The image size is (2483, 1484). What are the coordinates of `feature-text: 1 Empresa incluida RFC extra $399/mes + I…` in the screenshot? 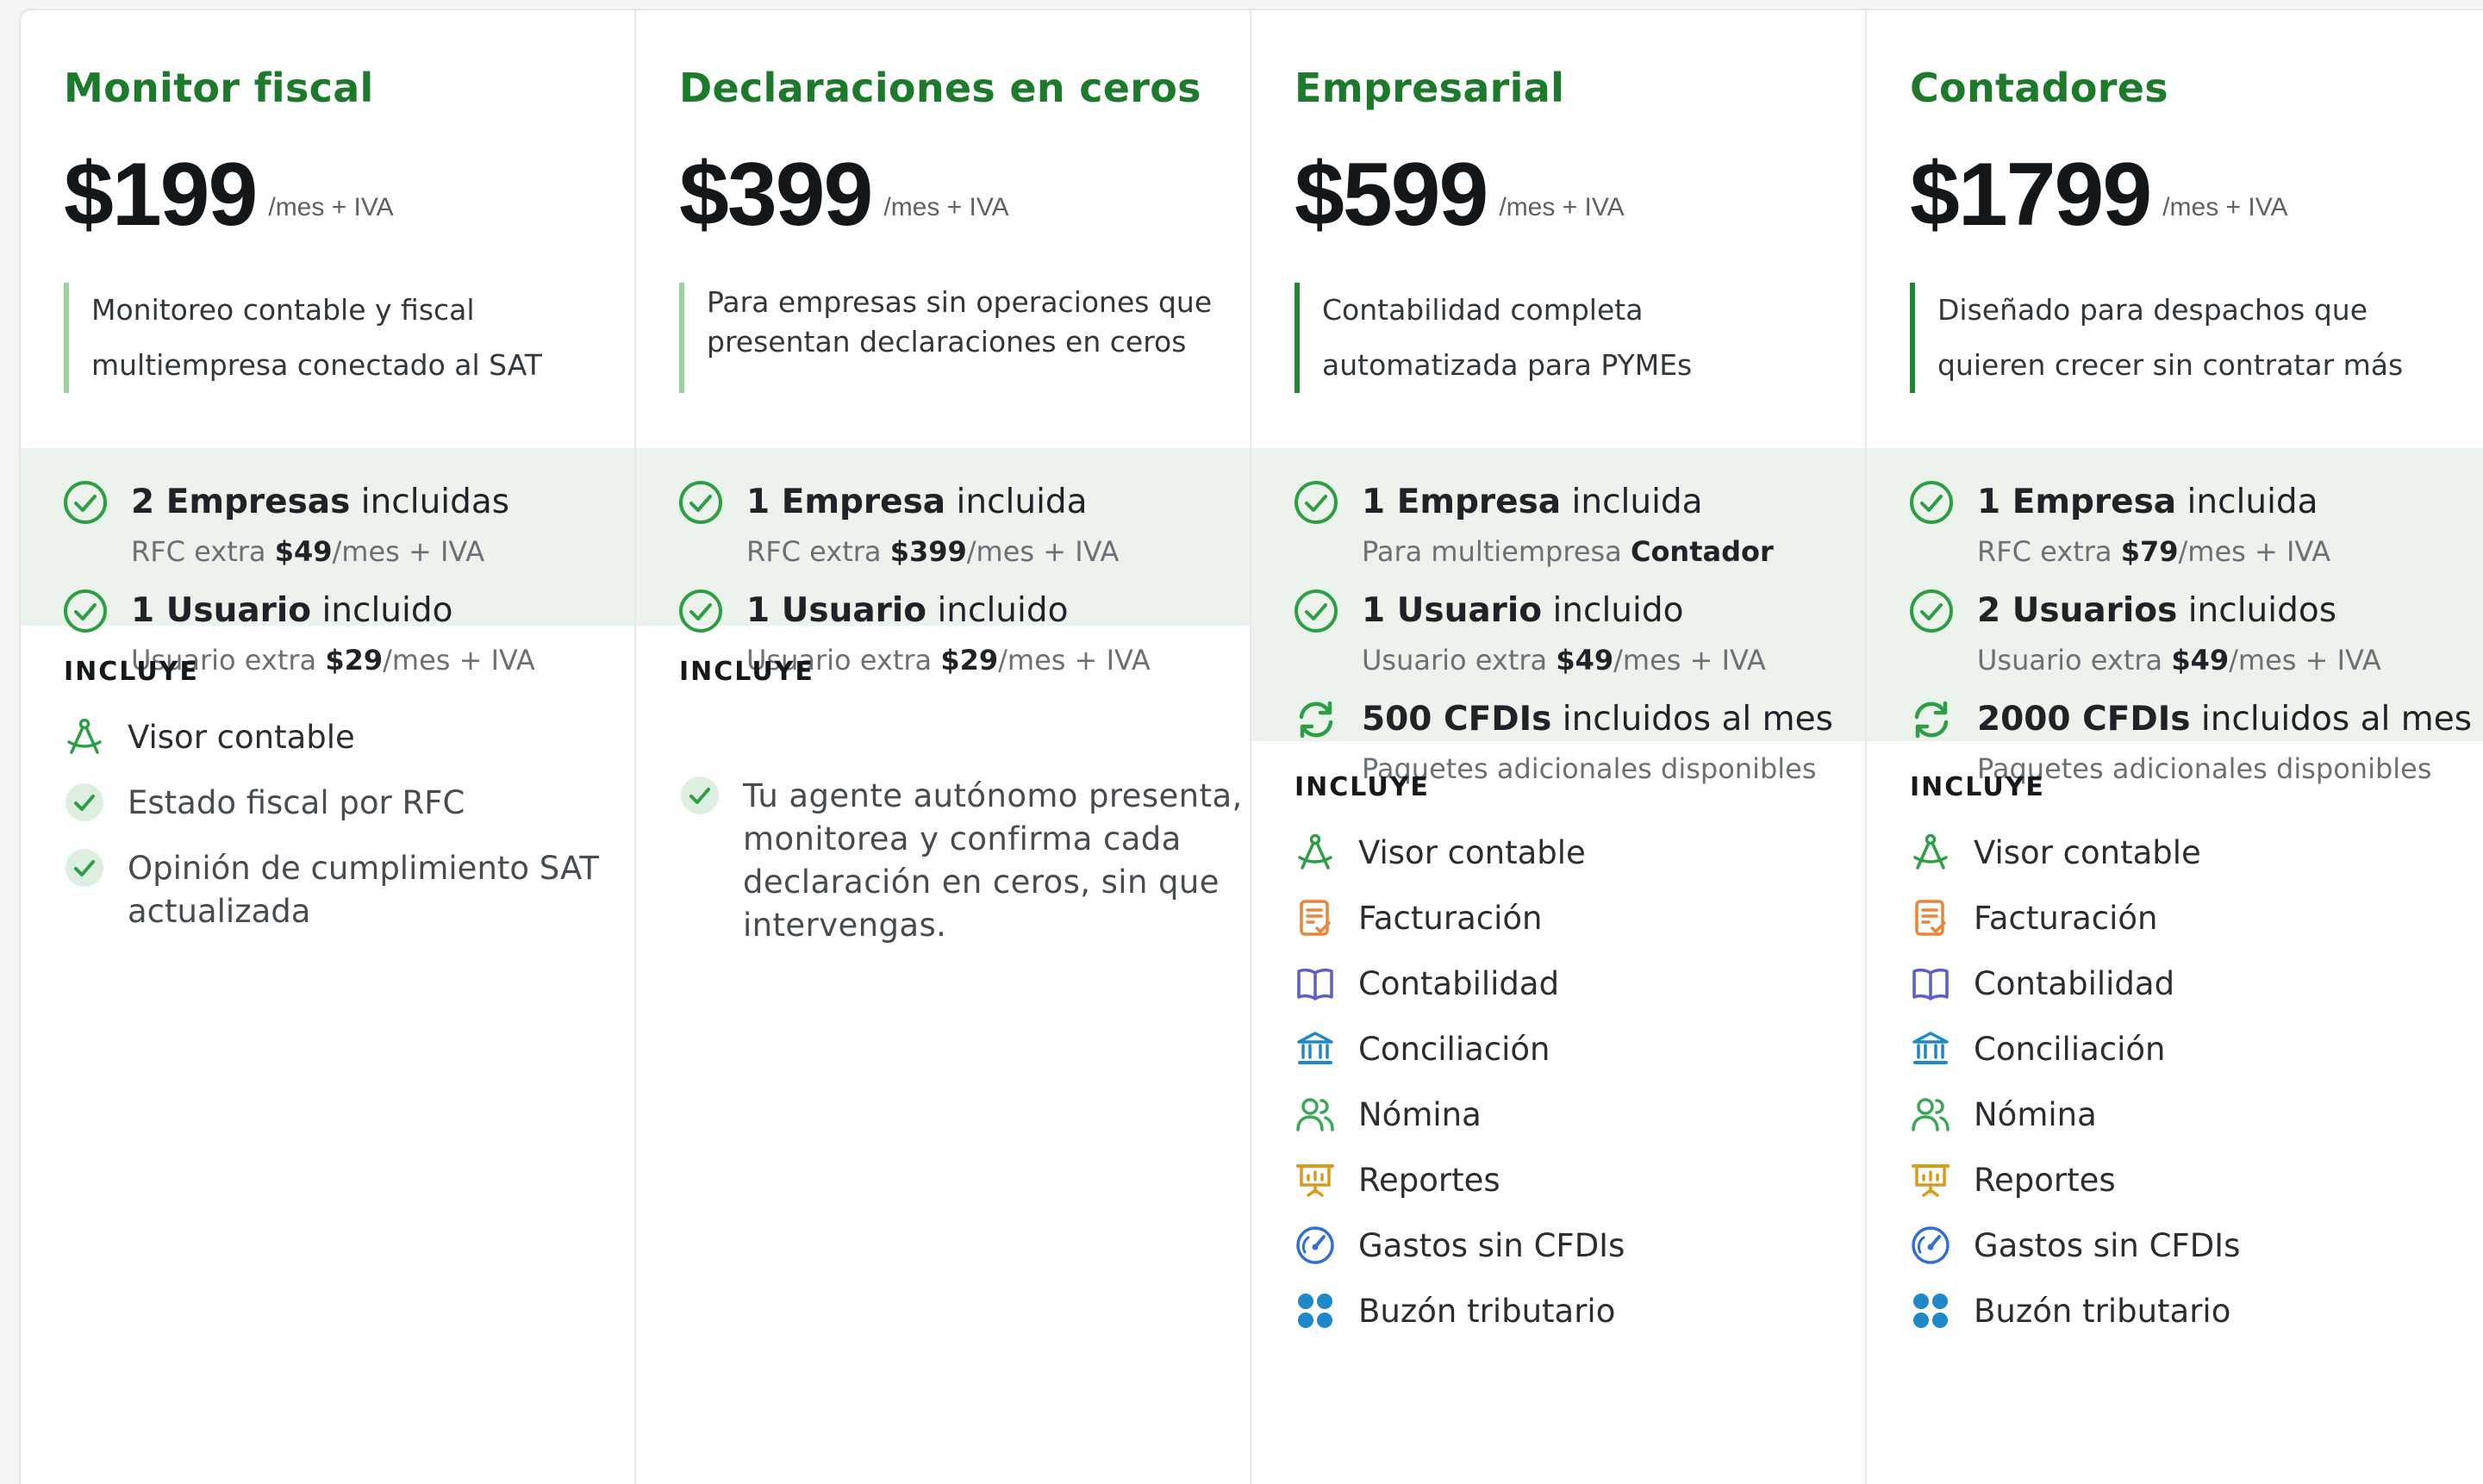 It's located at (932, 527).